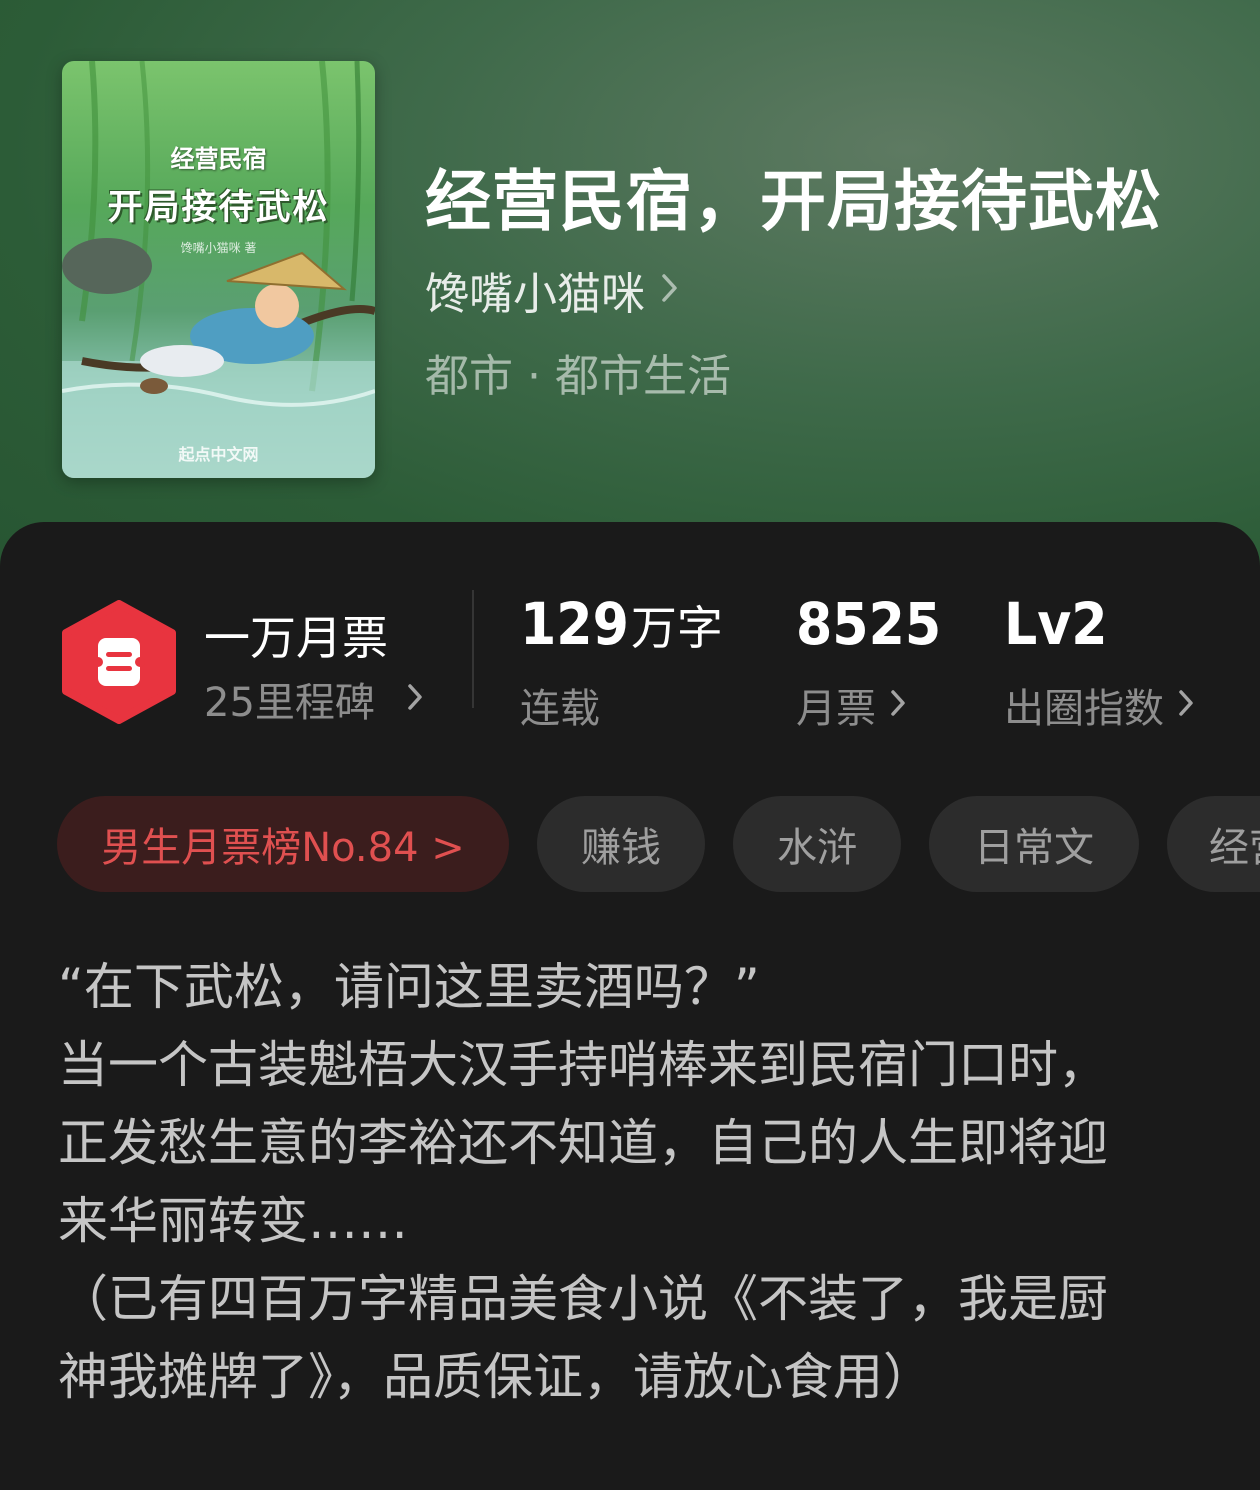 The height and width of the screenshot is (1490, 1260). Describe the element at coordinates (560, 709) in the screenshot. I see `serial-status-label: 连载` at that location.